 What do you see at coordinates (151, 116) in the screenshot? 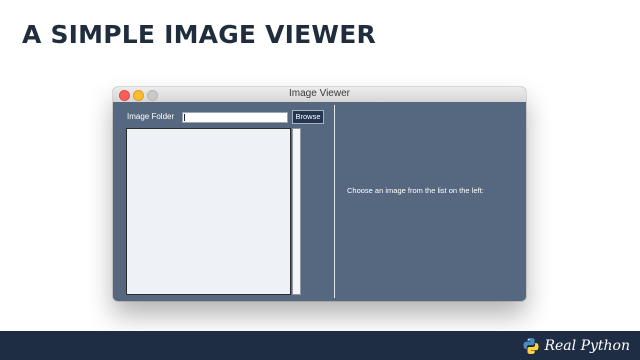
I see `image-folder-label: Image Folder` at bounding box center [151, 116].